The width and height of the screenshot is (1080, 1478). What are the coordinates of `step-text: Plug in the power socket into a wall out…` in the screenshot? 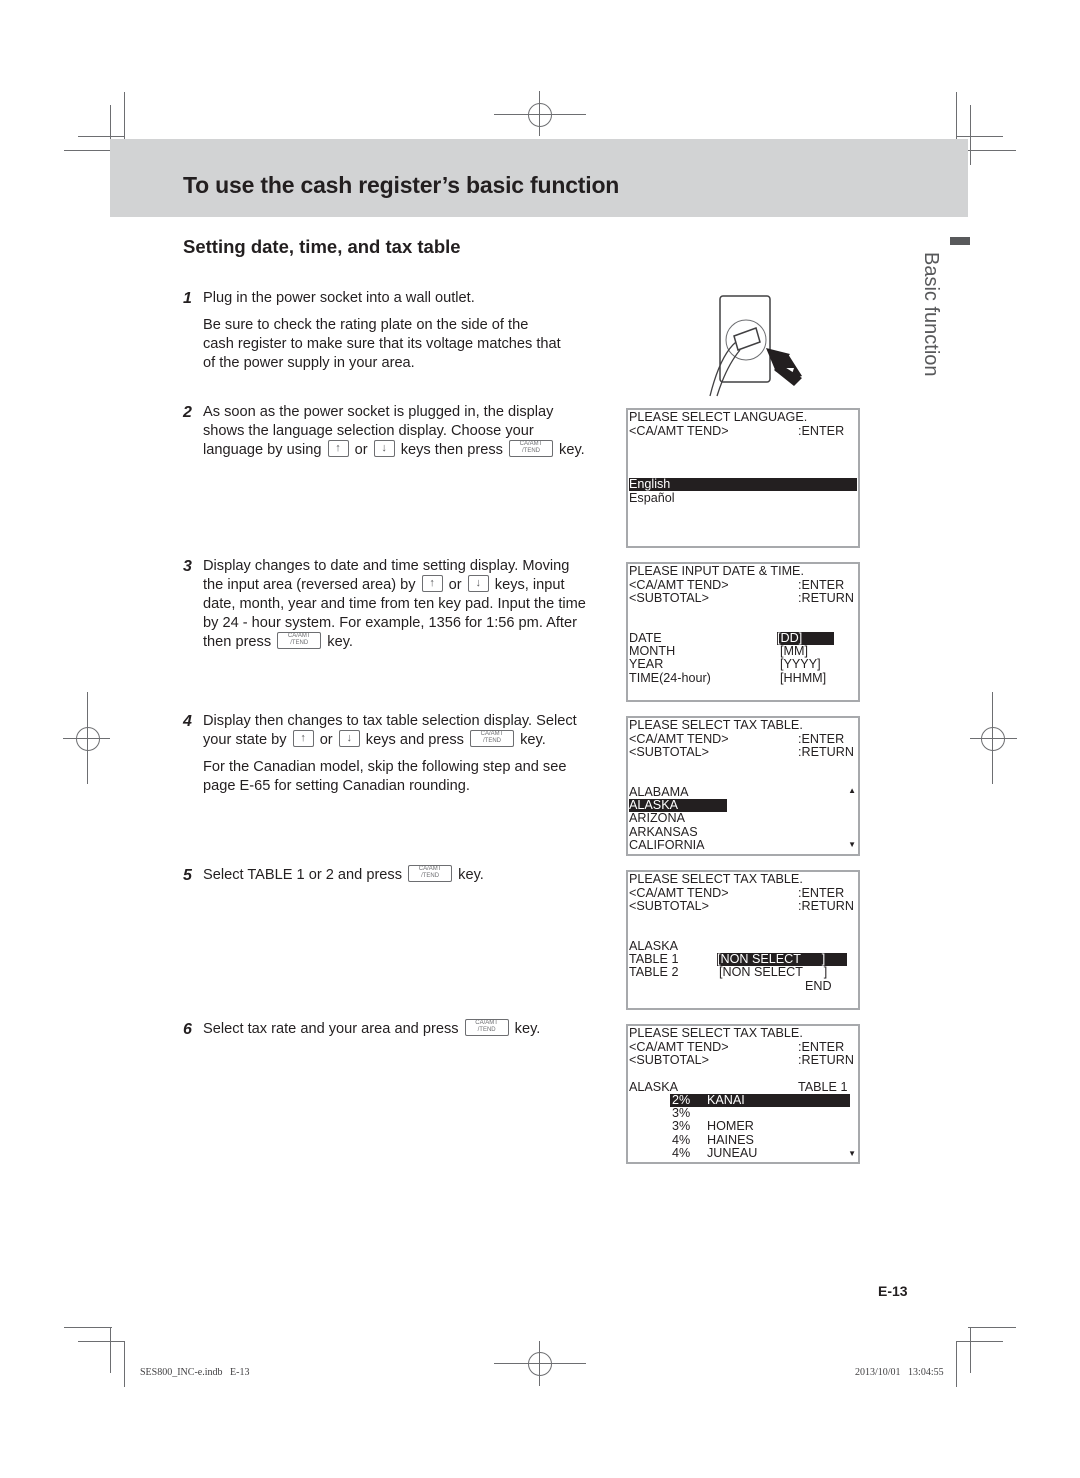 It's located at (339, 298).